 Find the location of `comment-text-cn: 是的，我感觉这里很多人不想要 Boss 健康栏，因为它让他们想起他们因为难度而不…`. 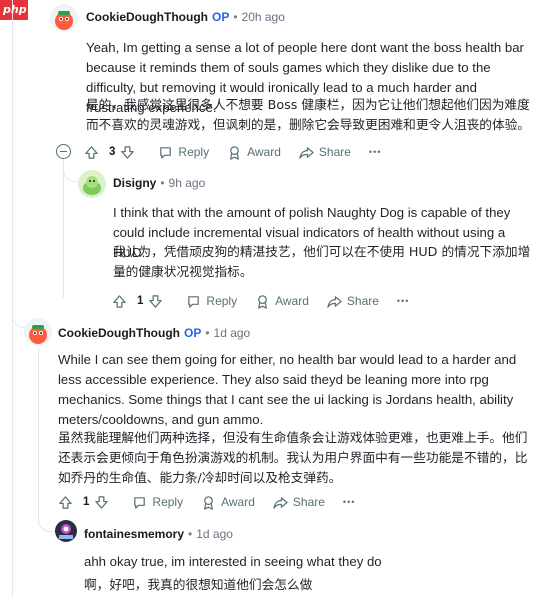

comment-text-cn: 是的，我感觉这里很多人不想要 Boss 健康栏，因为它让他们想起他们因为难度而不… is located at coordinates (308, 114).